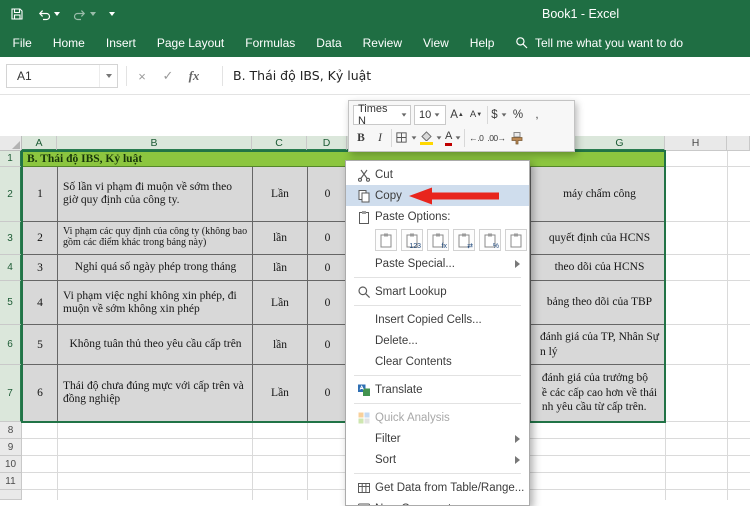 The width and height of the screenshot is (750, 506). Describe the element at coordinates (382, 42) in the screenshot. I see `tab-review: Review` at that location.